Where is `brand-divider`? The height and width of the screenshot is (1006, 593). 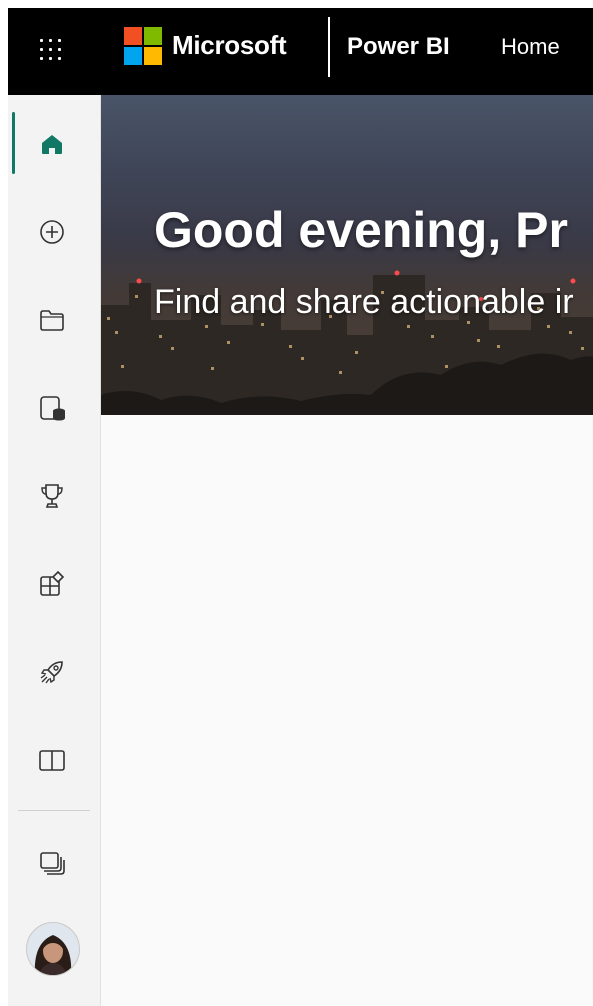
brand-divider is located at coordinates (329, 47).